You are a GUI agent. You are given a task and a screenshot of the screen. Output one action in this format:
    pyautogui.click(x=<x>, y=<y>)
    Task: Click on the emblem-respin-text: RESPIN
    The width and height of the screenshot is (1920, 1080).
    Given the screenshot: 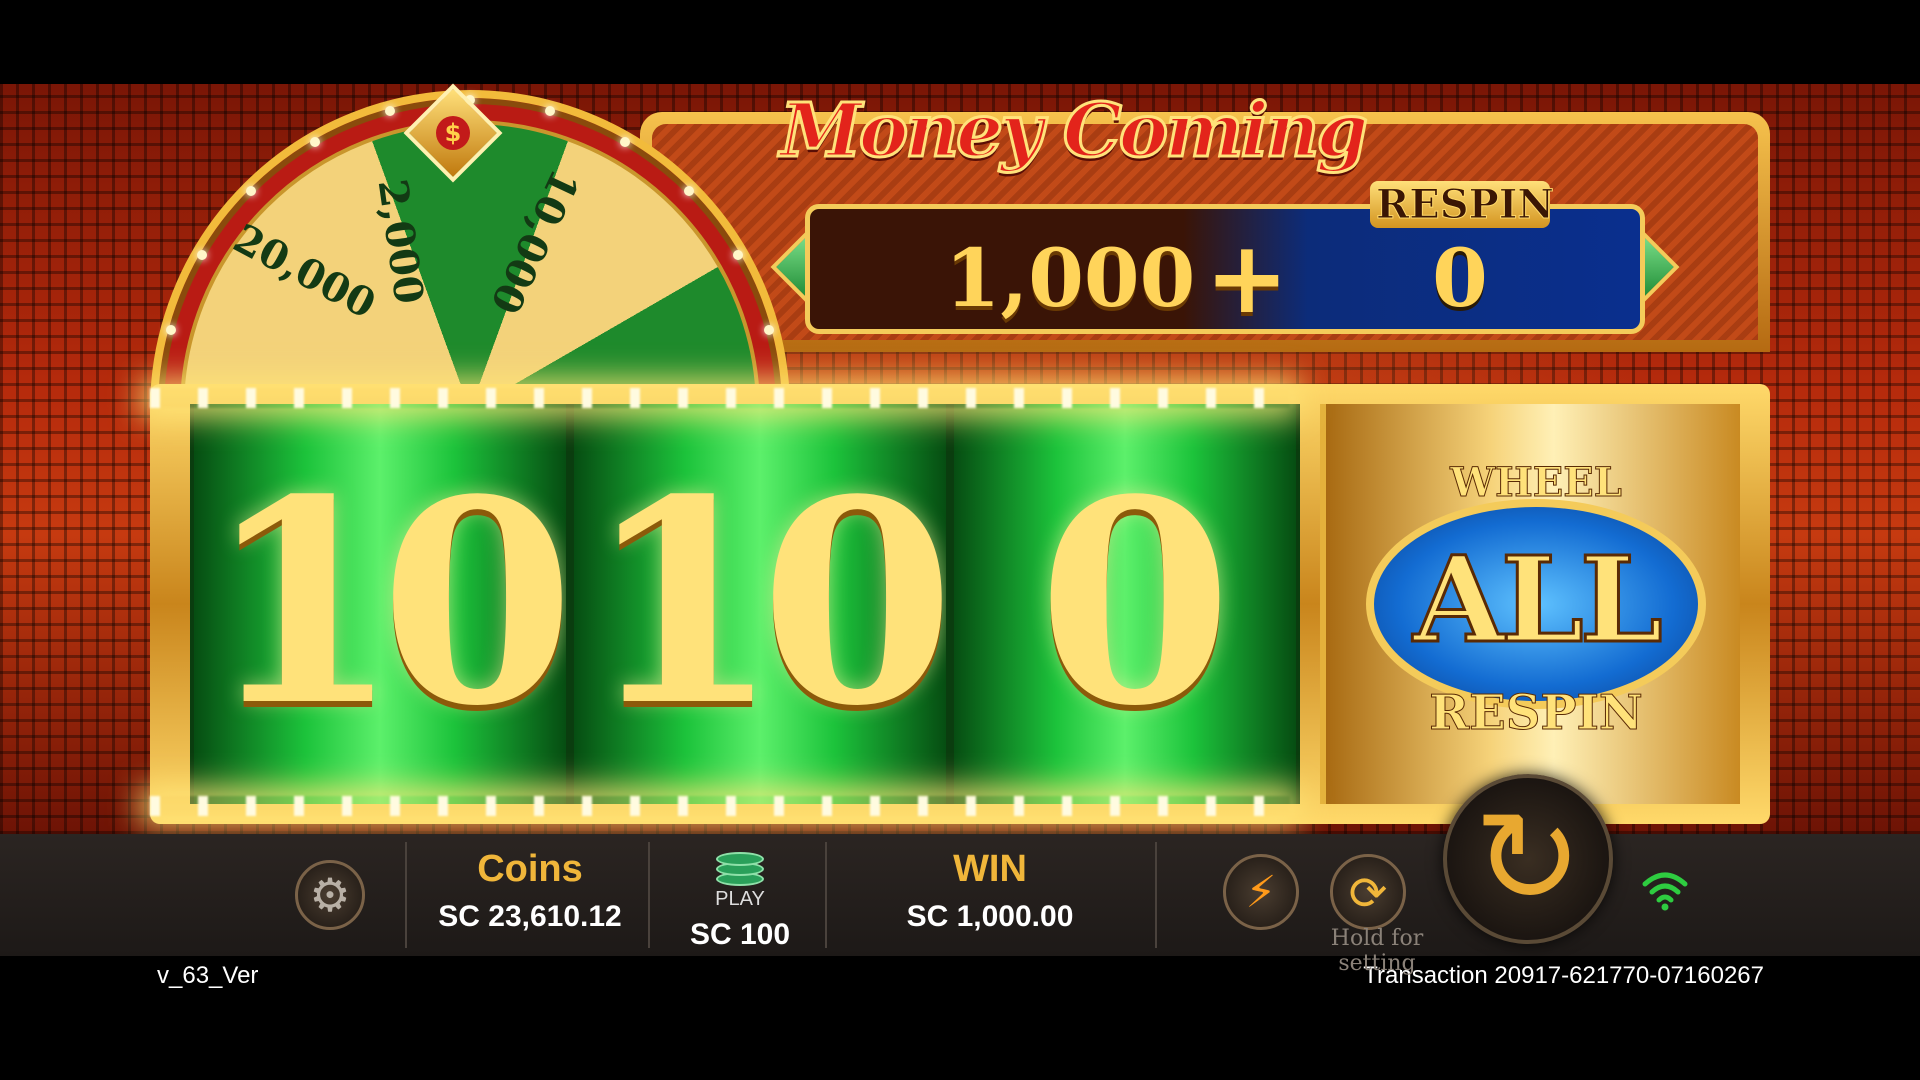 What is the action you would take?
    pyautogui.click(x=1536, y=713)
    